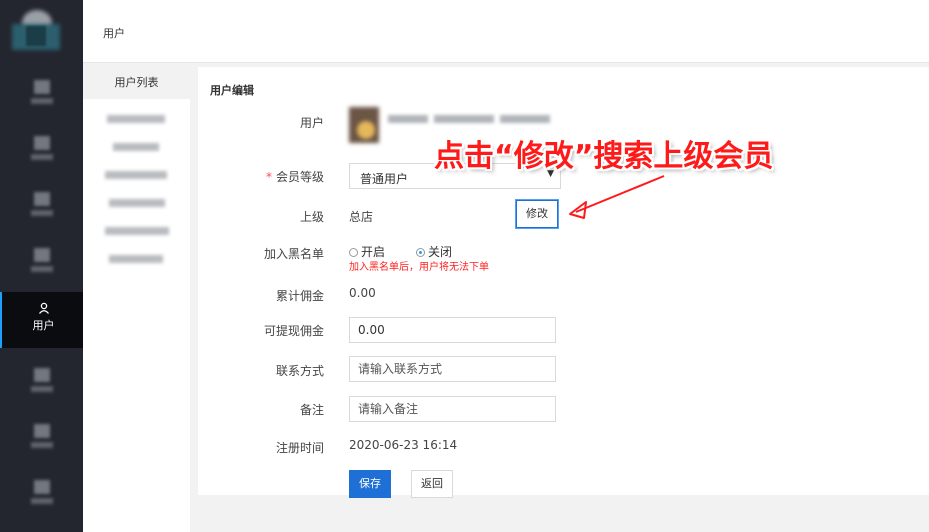 Image resolution: width=929 pixels, height=532 pixels. Describe the element at coordinates (419, 267) in the screenshot. I see `blacklist-warning: 加入黑名单后，用户将无法下单` at that location.